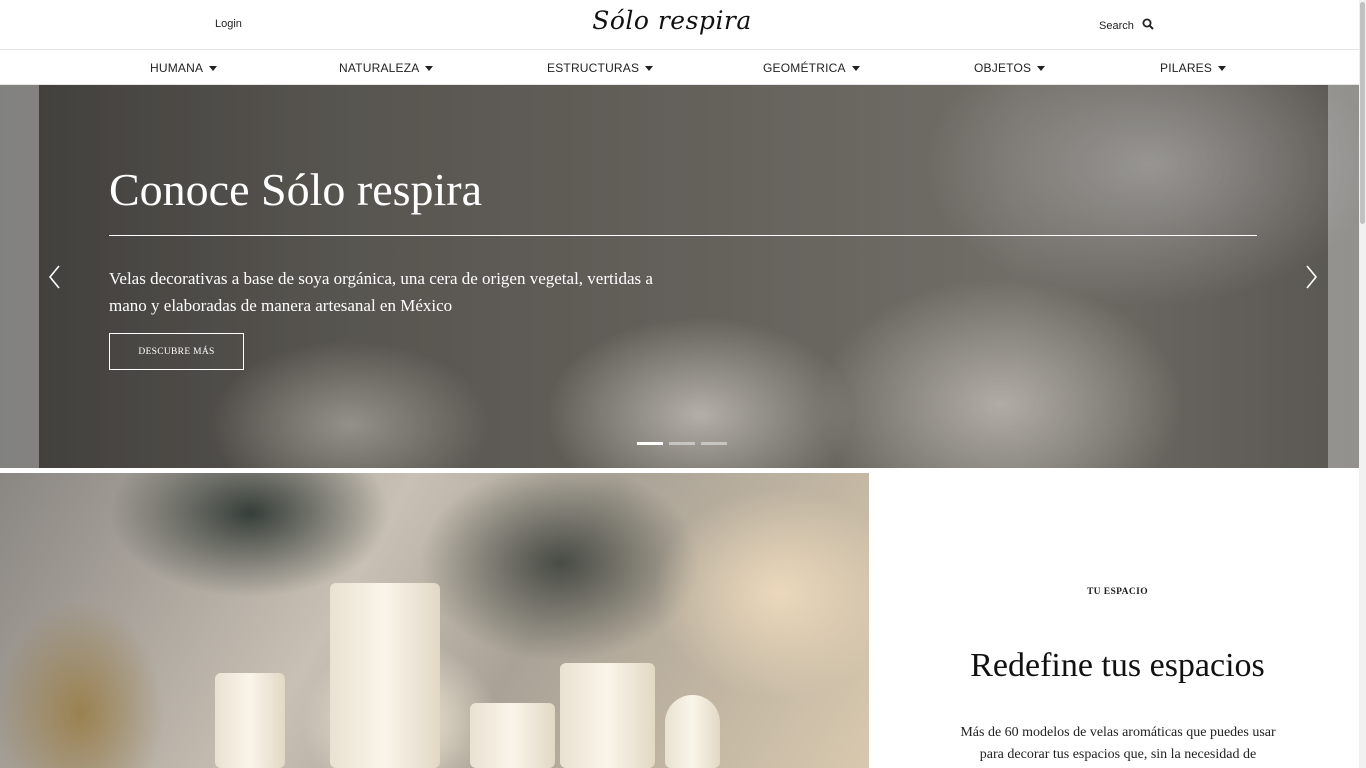 Image resolution: width=1366 pixels, height=768 pixels. What do you see at coordinates (1186, 68) in the screenshot?
I see `nav-item-label: PILARES` at bounding box center [1186, 68].